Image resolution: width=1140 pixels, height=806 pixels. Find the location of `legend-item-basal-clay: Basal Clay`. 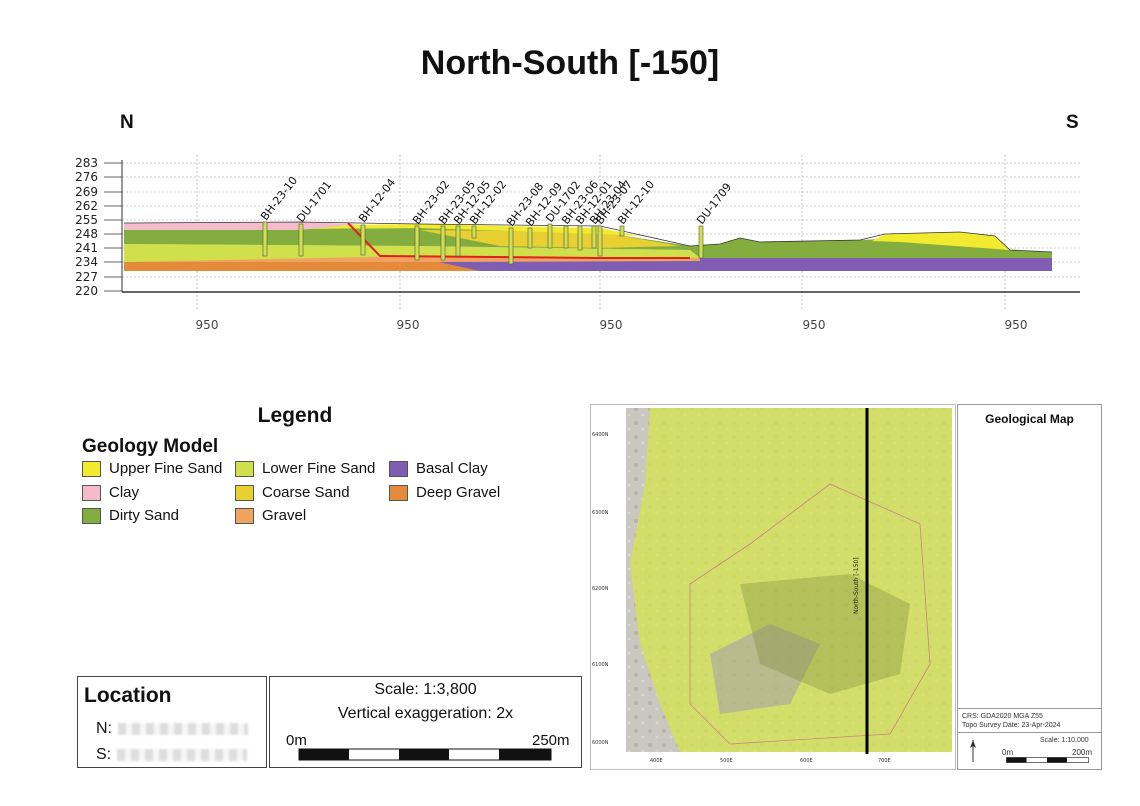

legend-item-basal-clay: Basal Clay is located at coordinates (438, 468).